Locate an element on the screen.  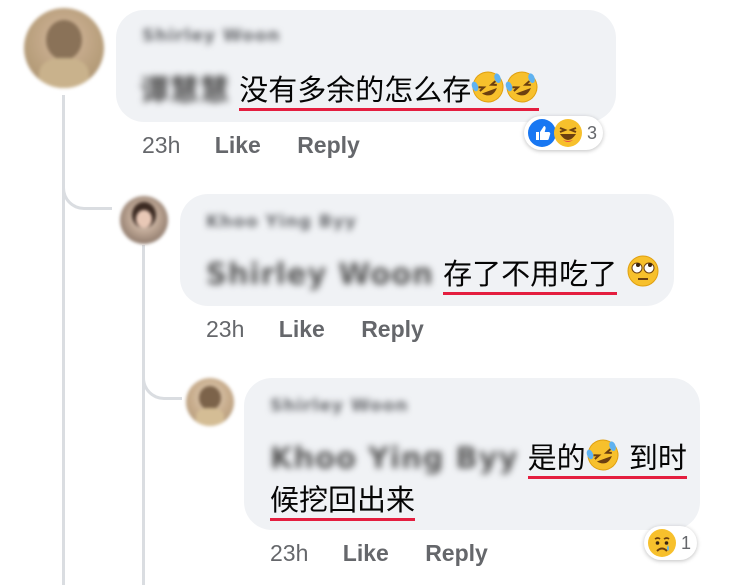
mention-tag: Khoo Ying Byy is located at coordinates (394, 458).